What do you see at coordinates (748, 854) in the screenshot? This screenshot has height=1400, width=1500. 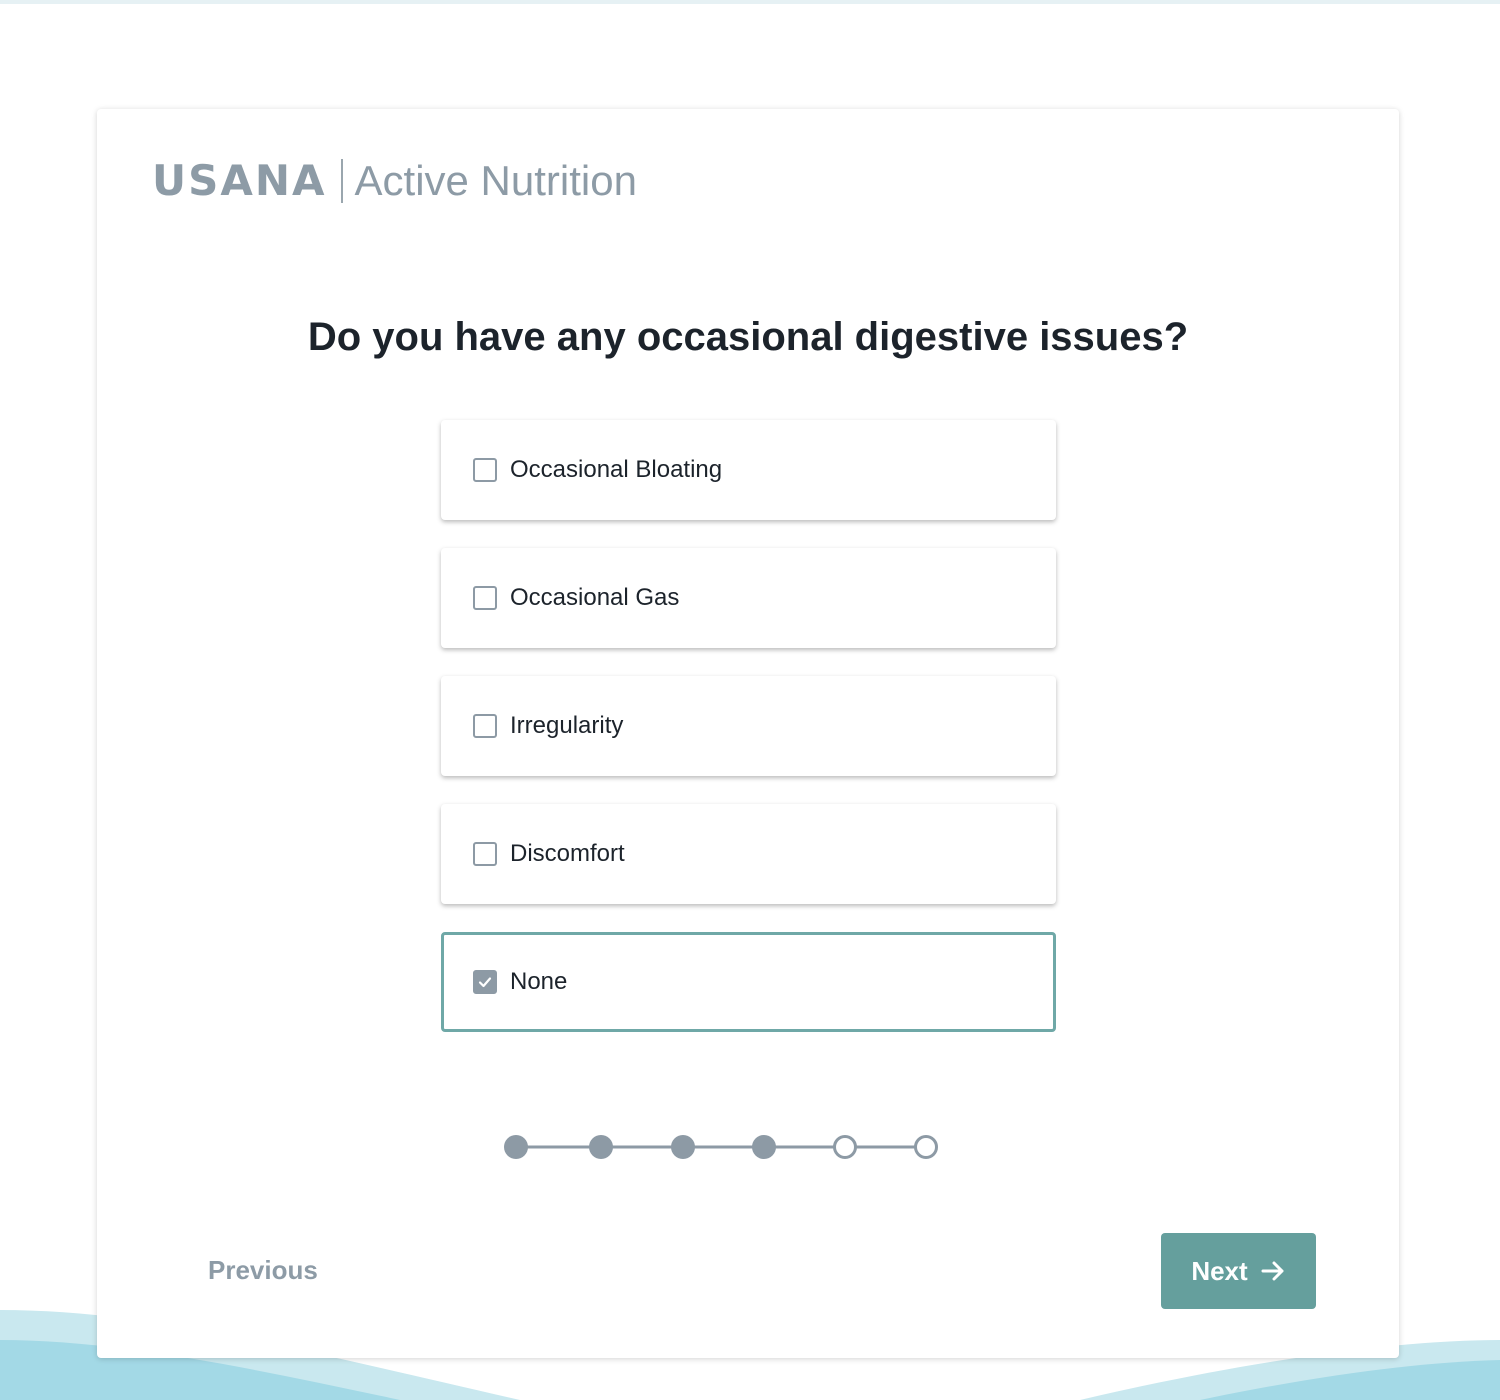 I see `option-discomfort: Discomfort` at bounding box center [748, 854].